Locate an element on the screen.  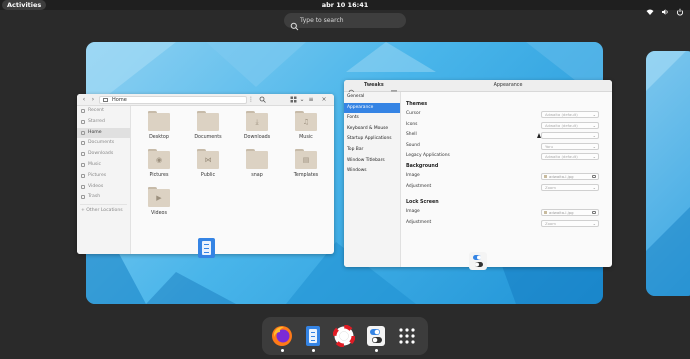
folder-item: ◉ Pictures is located at coordinates (159, 168).